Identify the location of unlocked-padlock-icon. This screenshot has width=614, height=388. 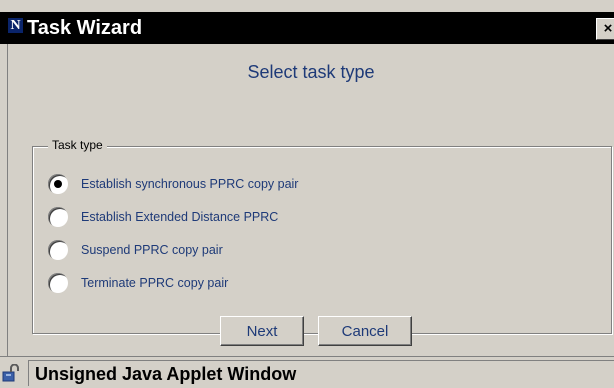
(10, 373).